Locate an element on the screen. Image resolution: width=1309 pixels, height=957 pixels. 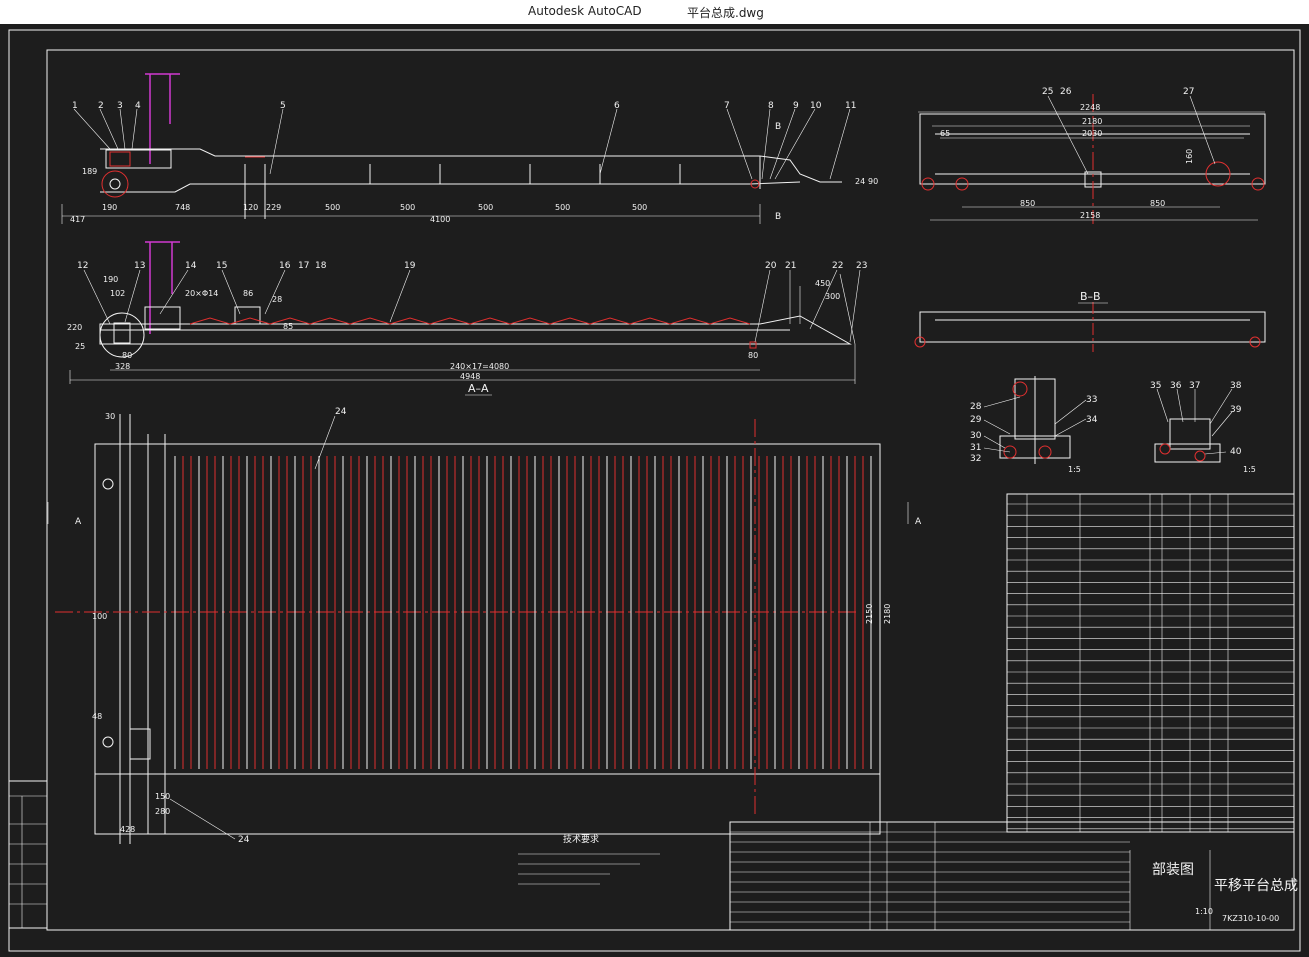
dim-328: 328 is located at coordinates (122, 366).